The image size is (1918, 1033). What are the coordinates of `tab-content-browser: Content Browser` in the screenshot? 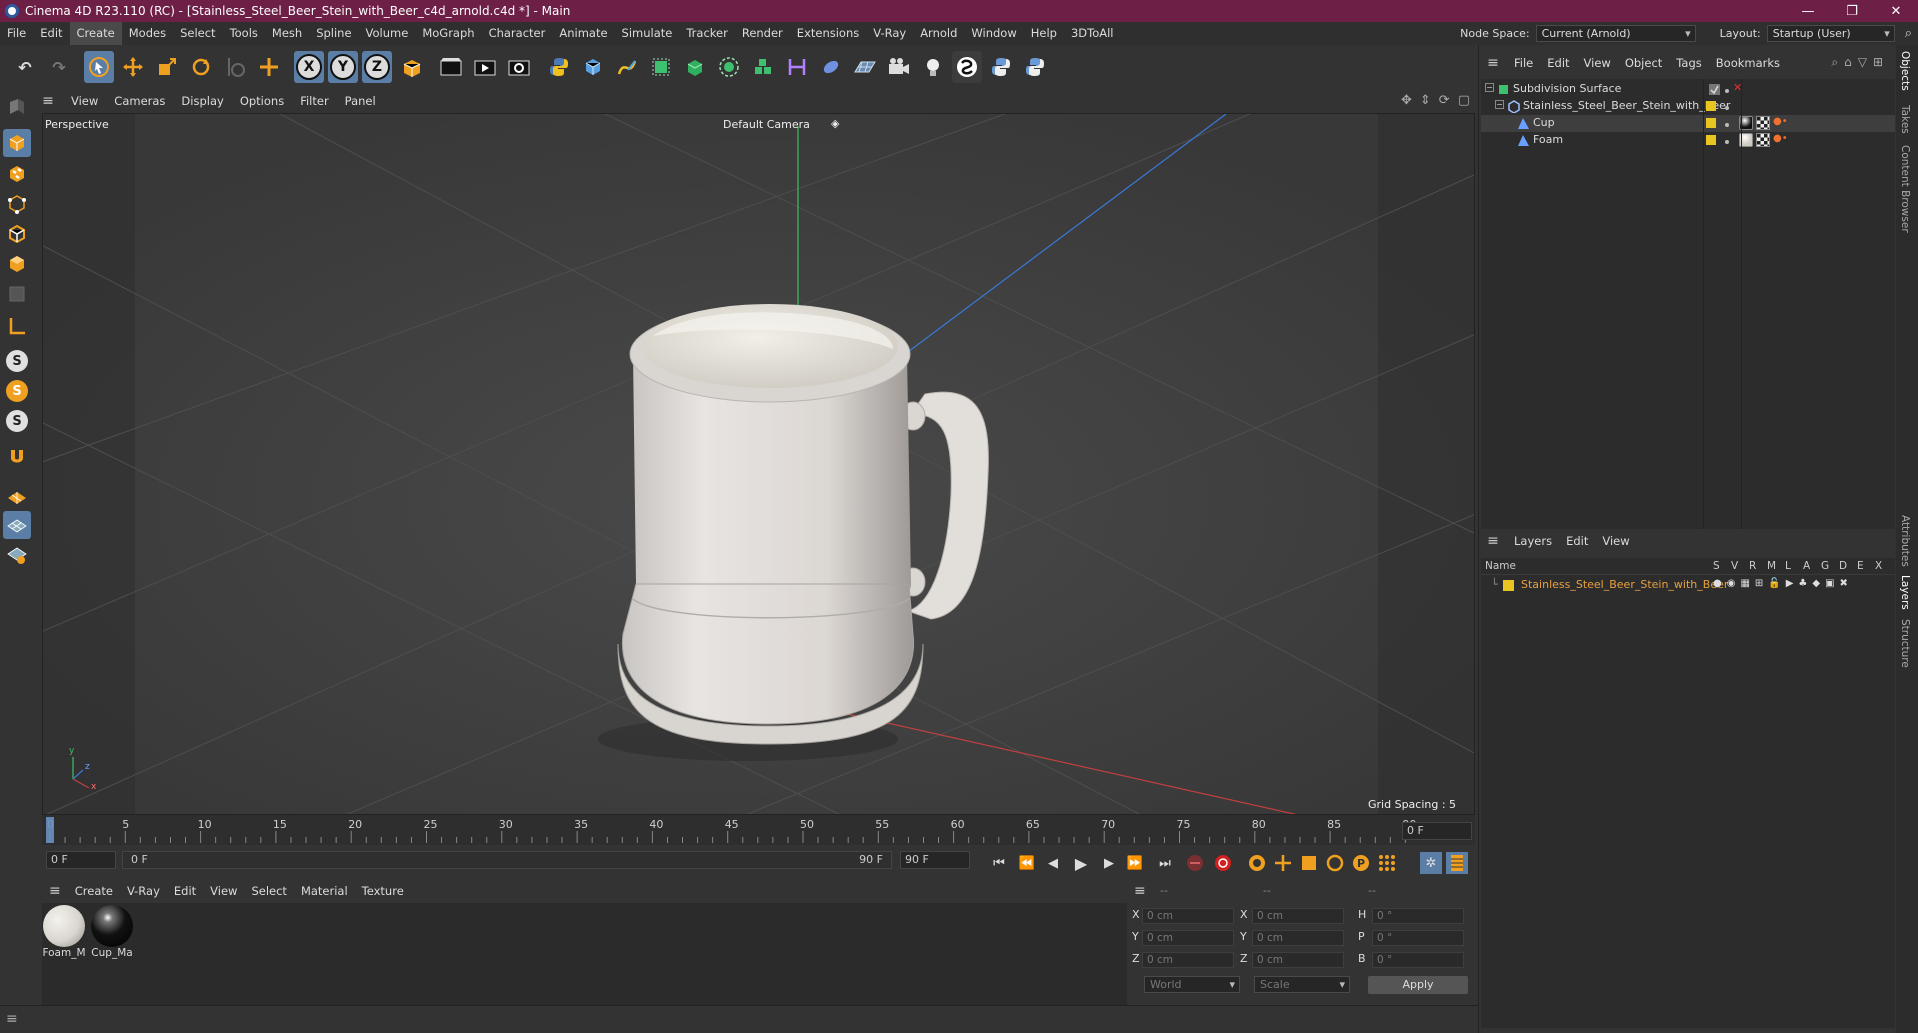 It's located at (1905, 189).